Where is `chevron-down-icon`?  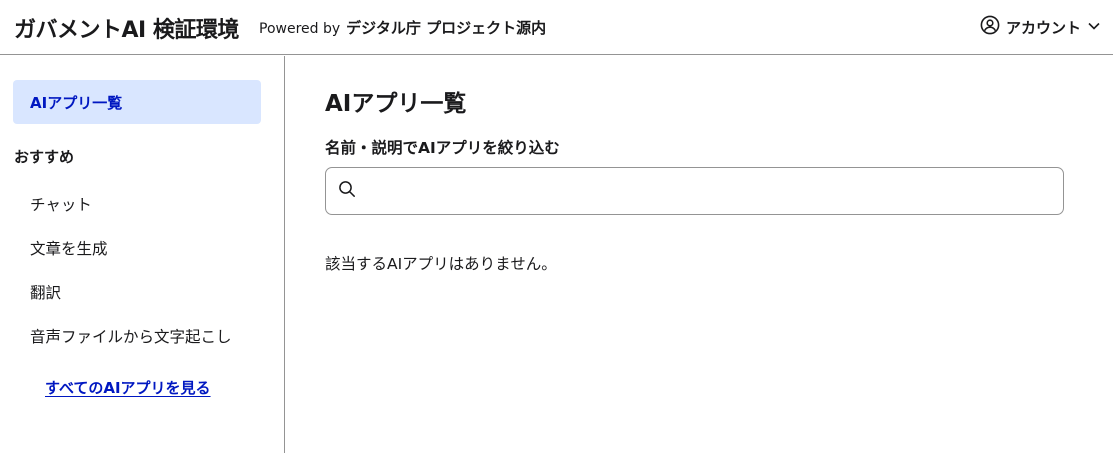
chevron-down-icon is located at coordinates (1094, 27).